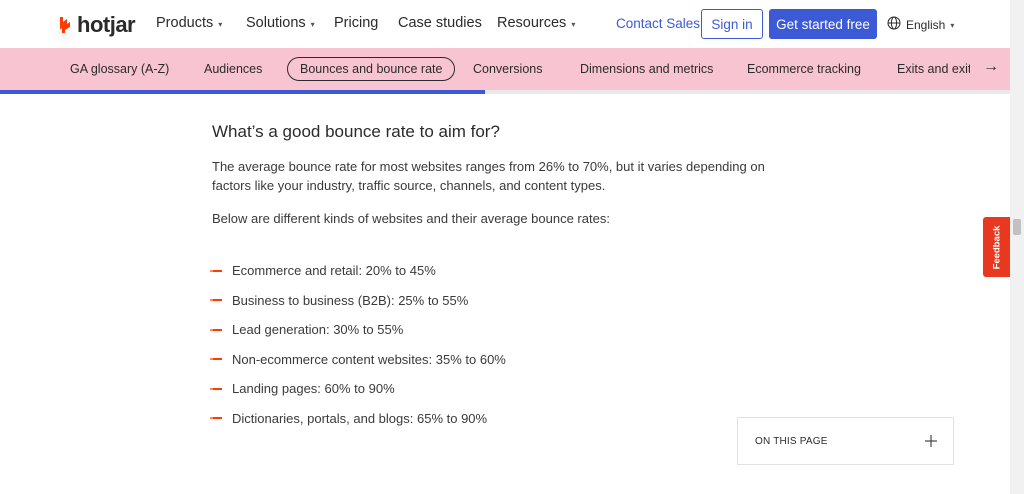 This screenshot has height=494, width=1024. I want to click on list-item-text: Business to business (B2B): 25% to 55%, so click(350, 300).